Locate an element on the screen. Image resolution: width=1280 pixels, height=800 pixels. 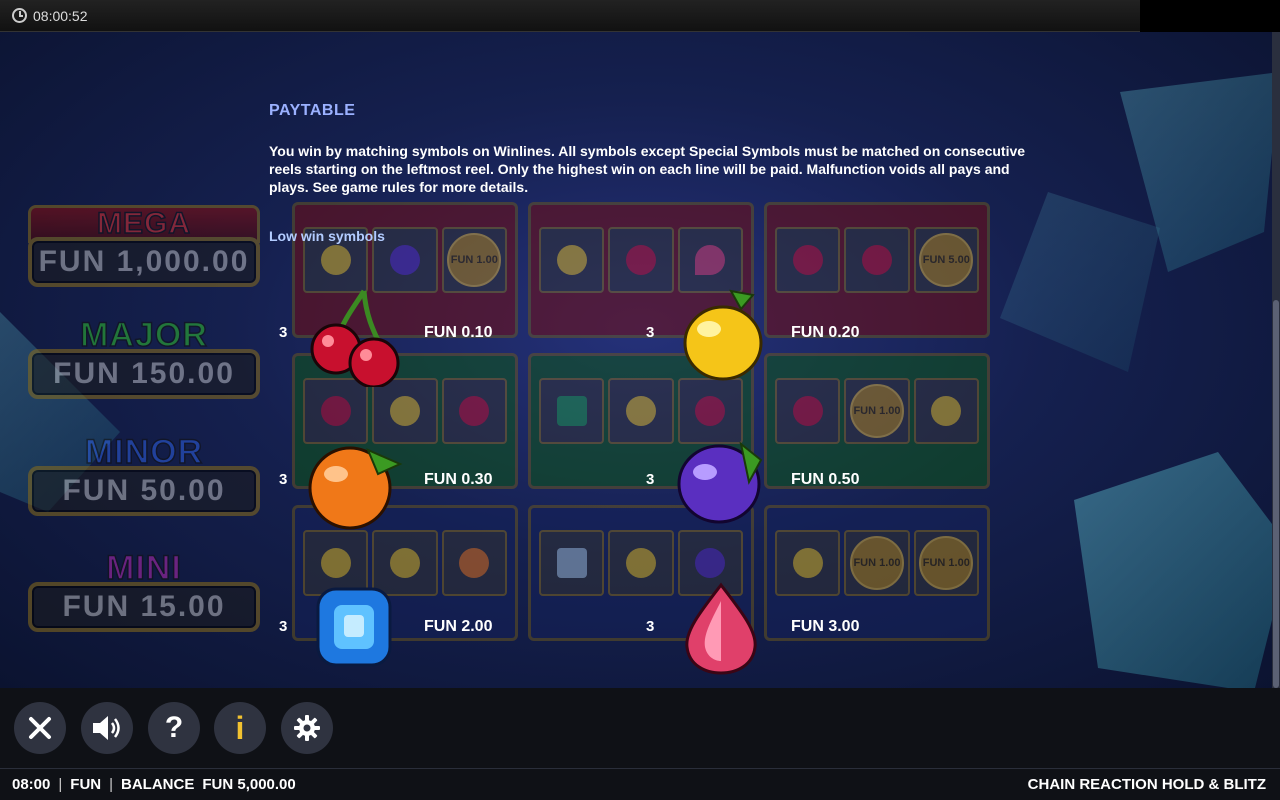
system-bar: 08:00:52 is located at coordinates (570, 16).